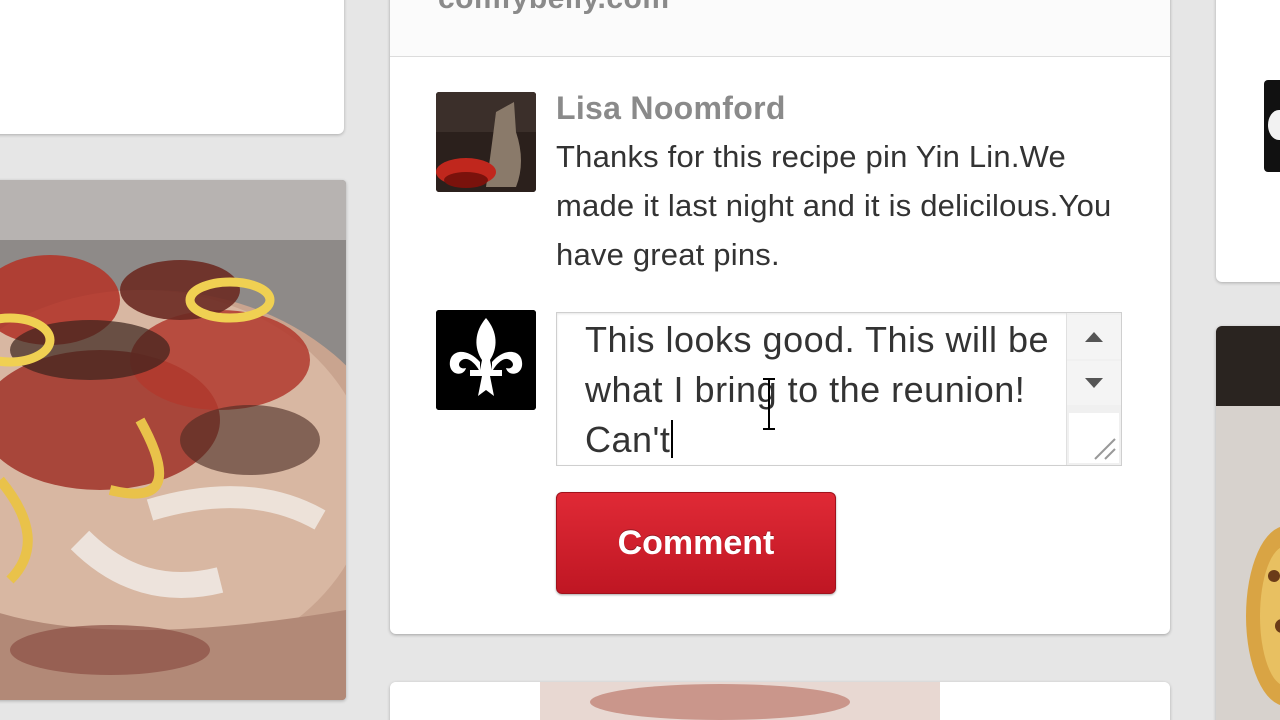  I want to click on source-link: comfybelly.com, so click(554, 8).